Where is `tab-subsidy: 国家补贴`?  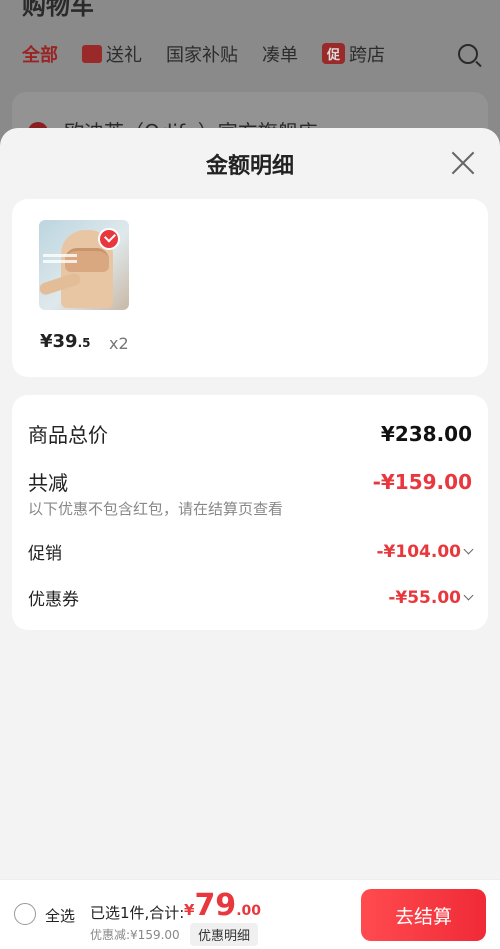 tab-subsidy: 国家补贴 is located at coordinates (202, 54).